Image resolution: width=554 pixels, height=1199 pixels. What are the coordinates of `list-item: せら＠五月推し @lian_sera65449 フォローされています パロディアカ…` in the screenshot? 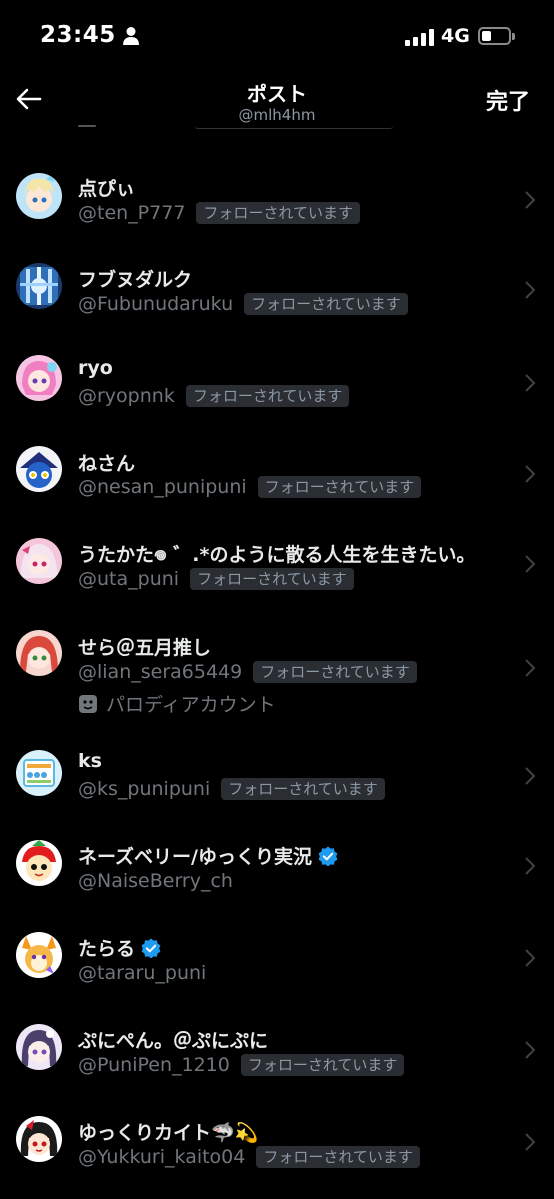 It's located at (277, 670).